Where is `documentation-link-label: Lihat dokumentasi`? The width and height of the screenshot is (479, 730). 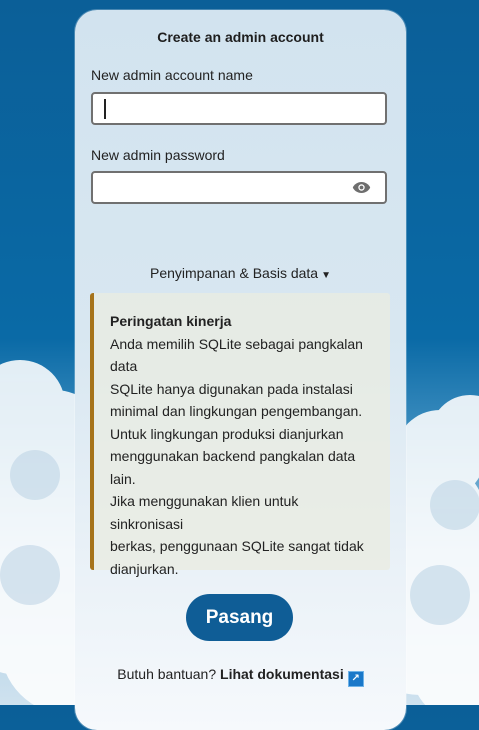
documentation-link-label: Lihat dokumentasi is located at coordinates (282, 674).